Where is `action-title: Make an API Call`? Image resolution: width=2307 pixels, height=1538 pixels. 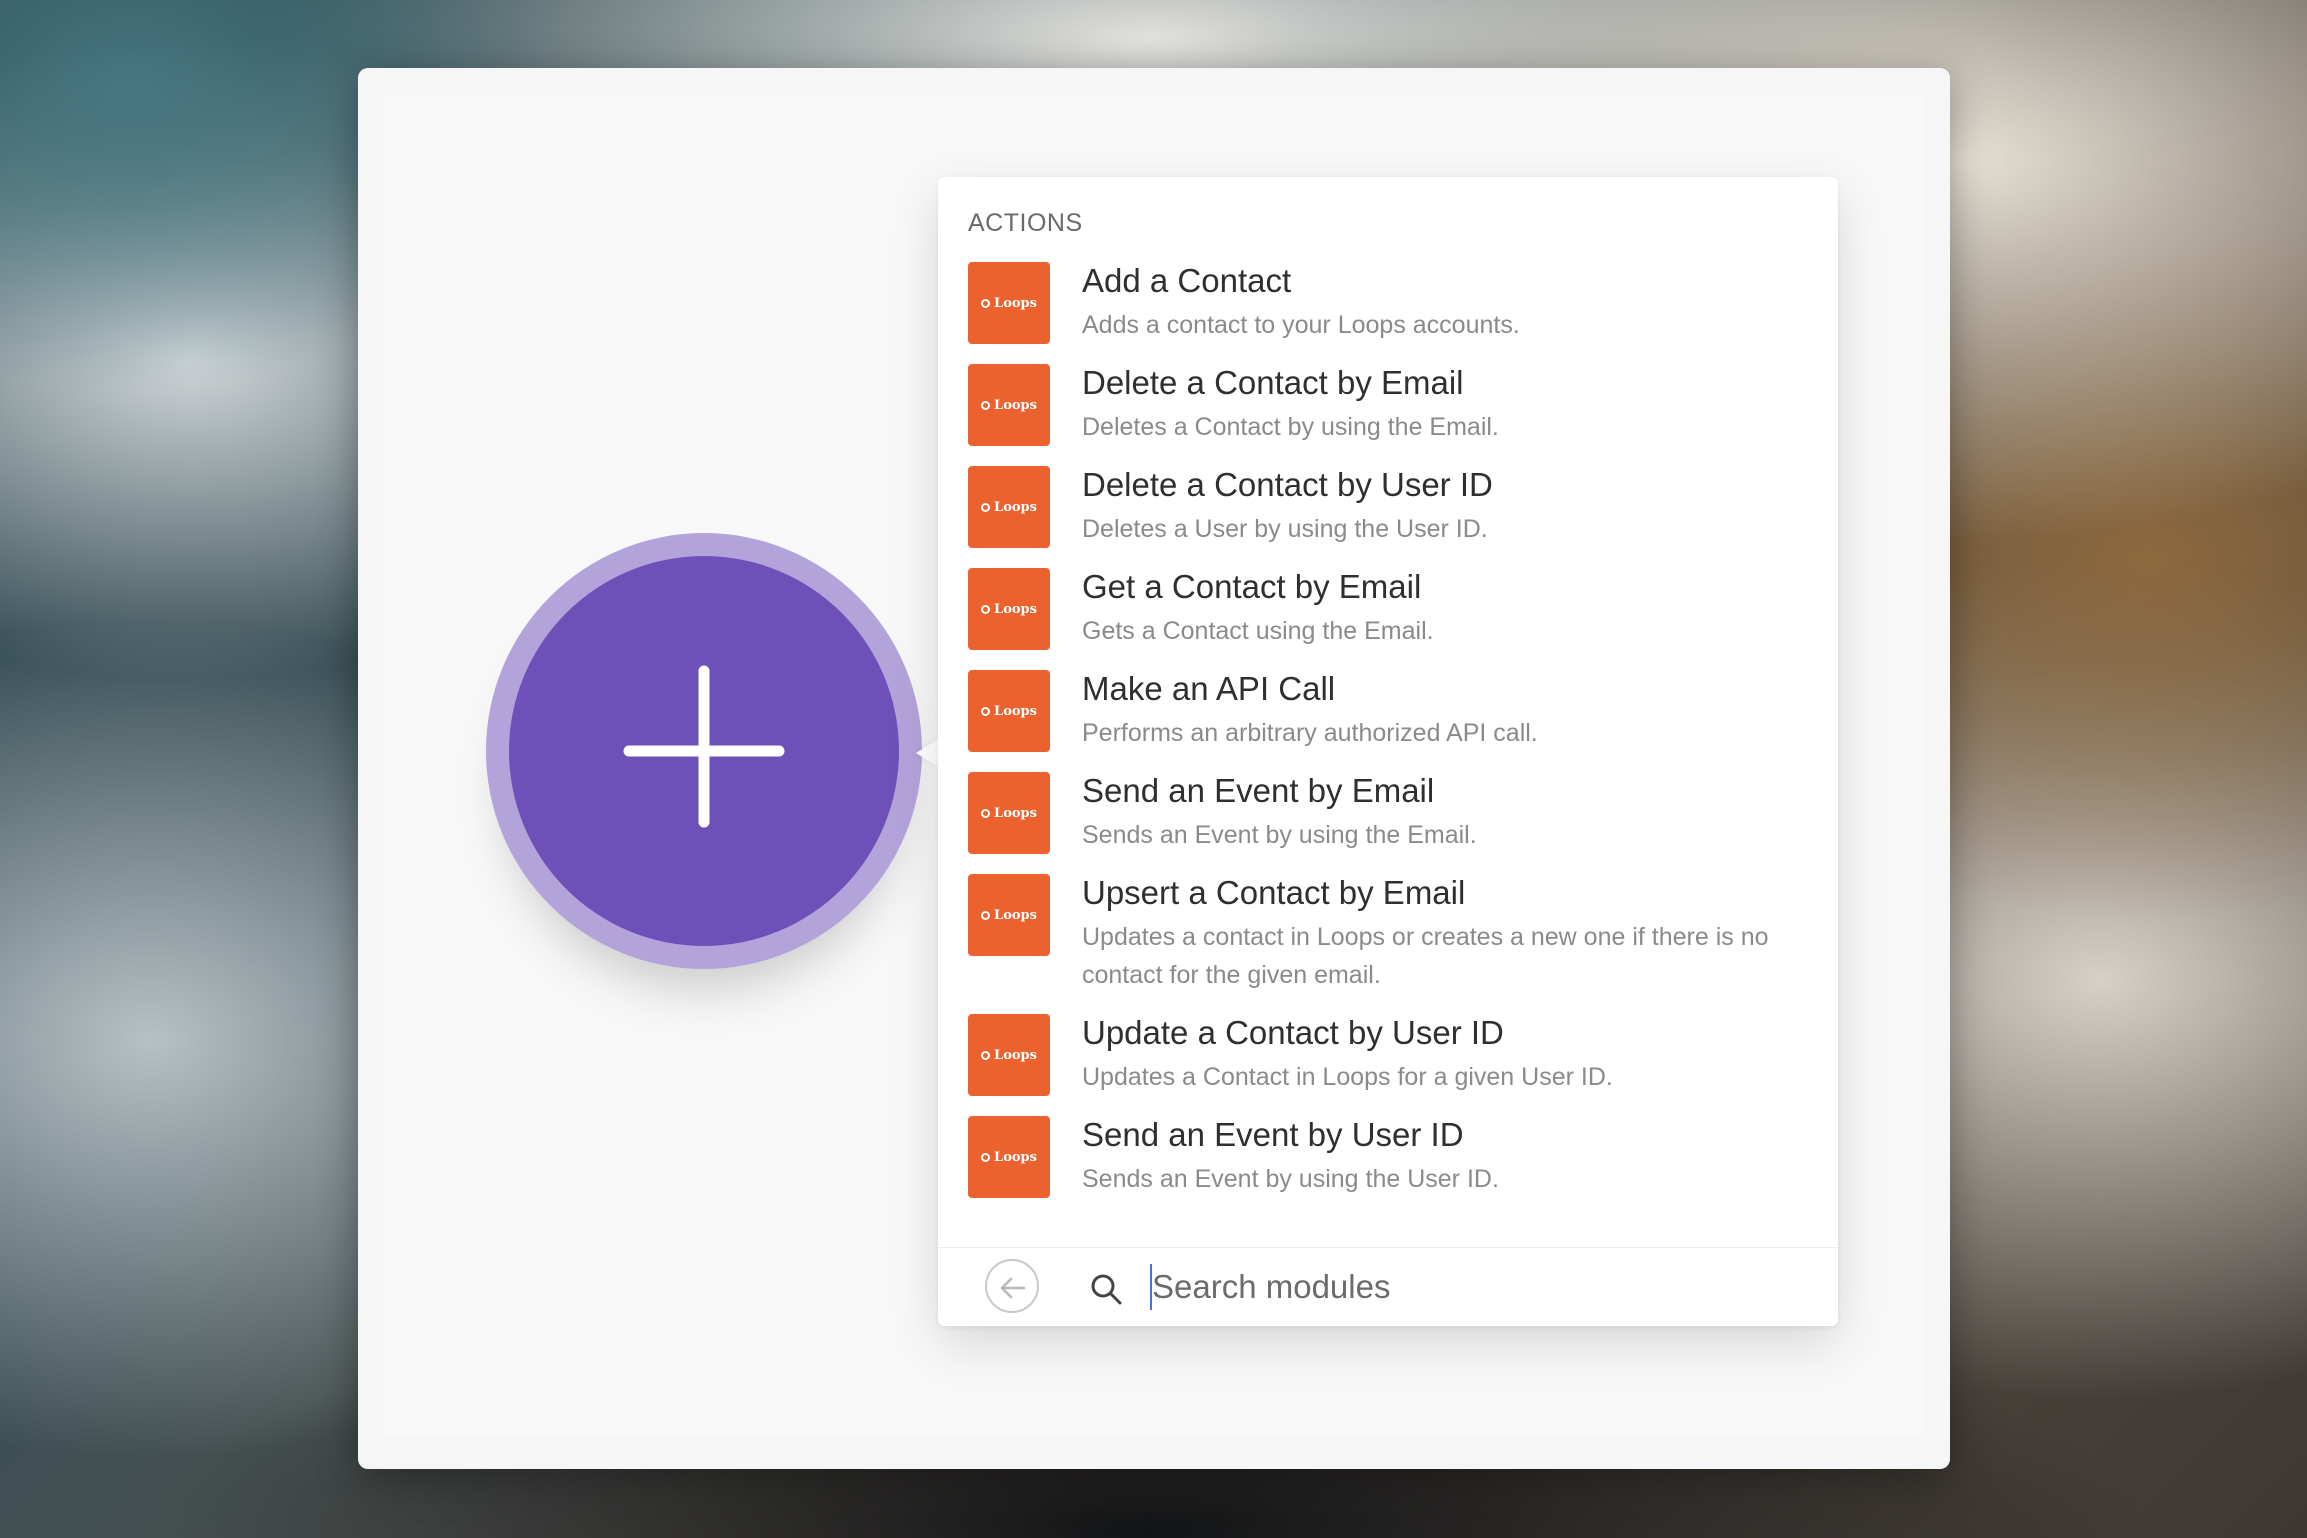 action-title: Make an API Call is located at coordinates (1209, 688).